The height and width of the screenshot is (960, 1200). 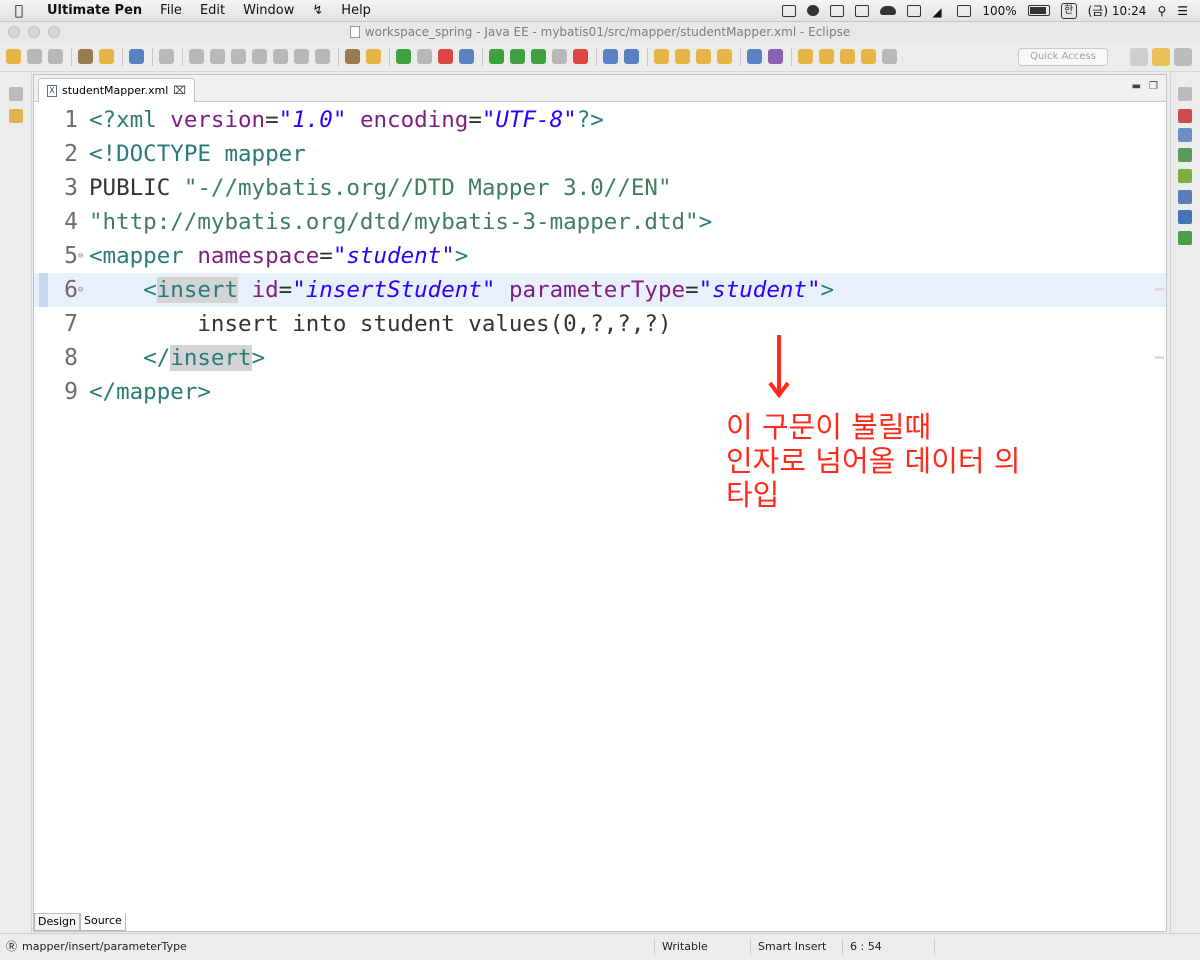 I want to click on next-annotation-icon, so click(x=805, y=56).